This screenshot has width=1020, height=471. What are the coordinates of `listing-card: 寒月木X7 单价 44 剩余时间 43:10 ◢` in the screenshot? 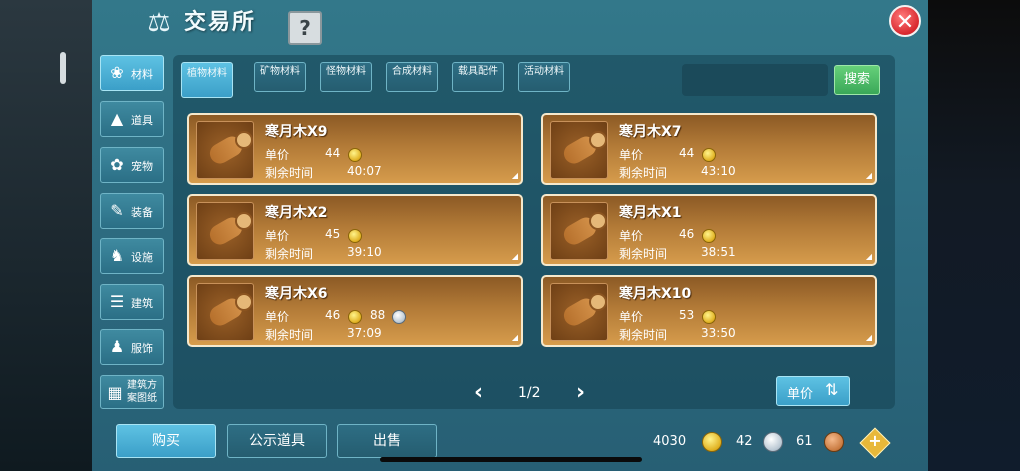 It's located at (709, 149).